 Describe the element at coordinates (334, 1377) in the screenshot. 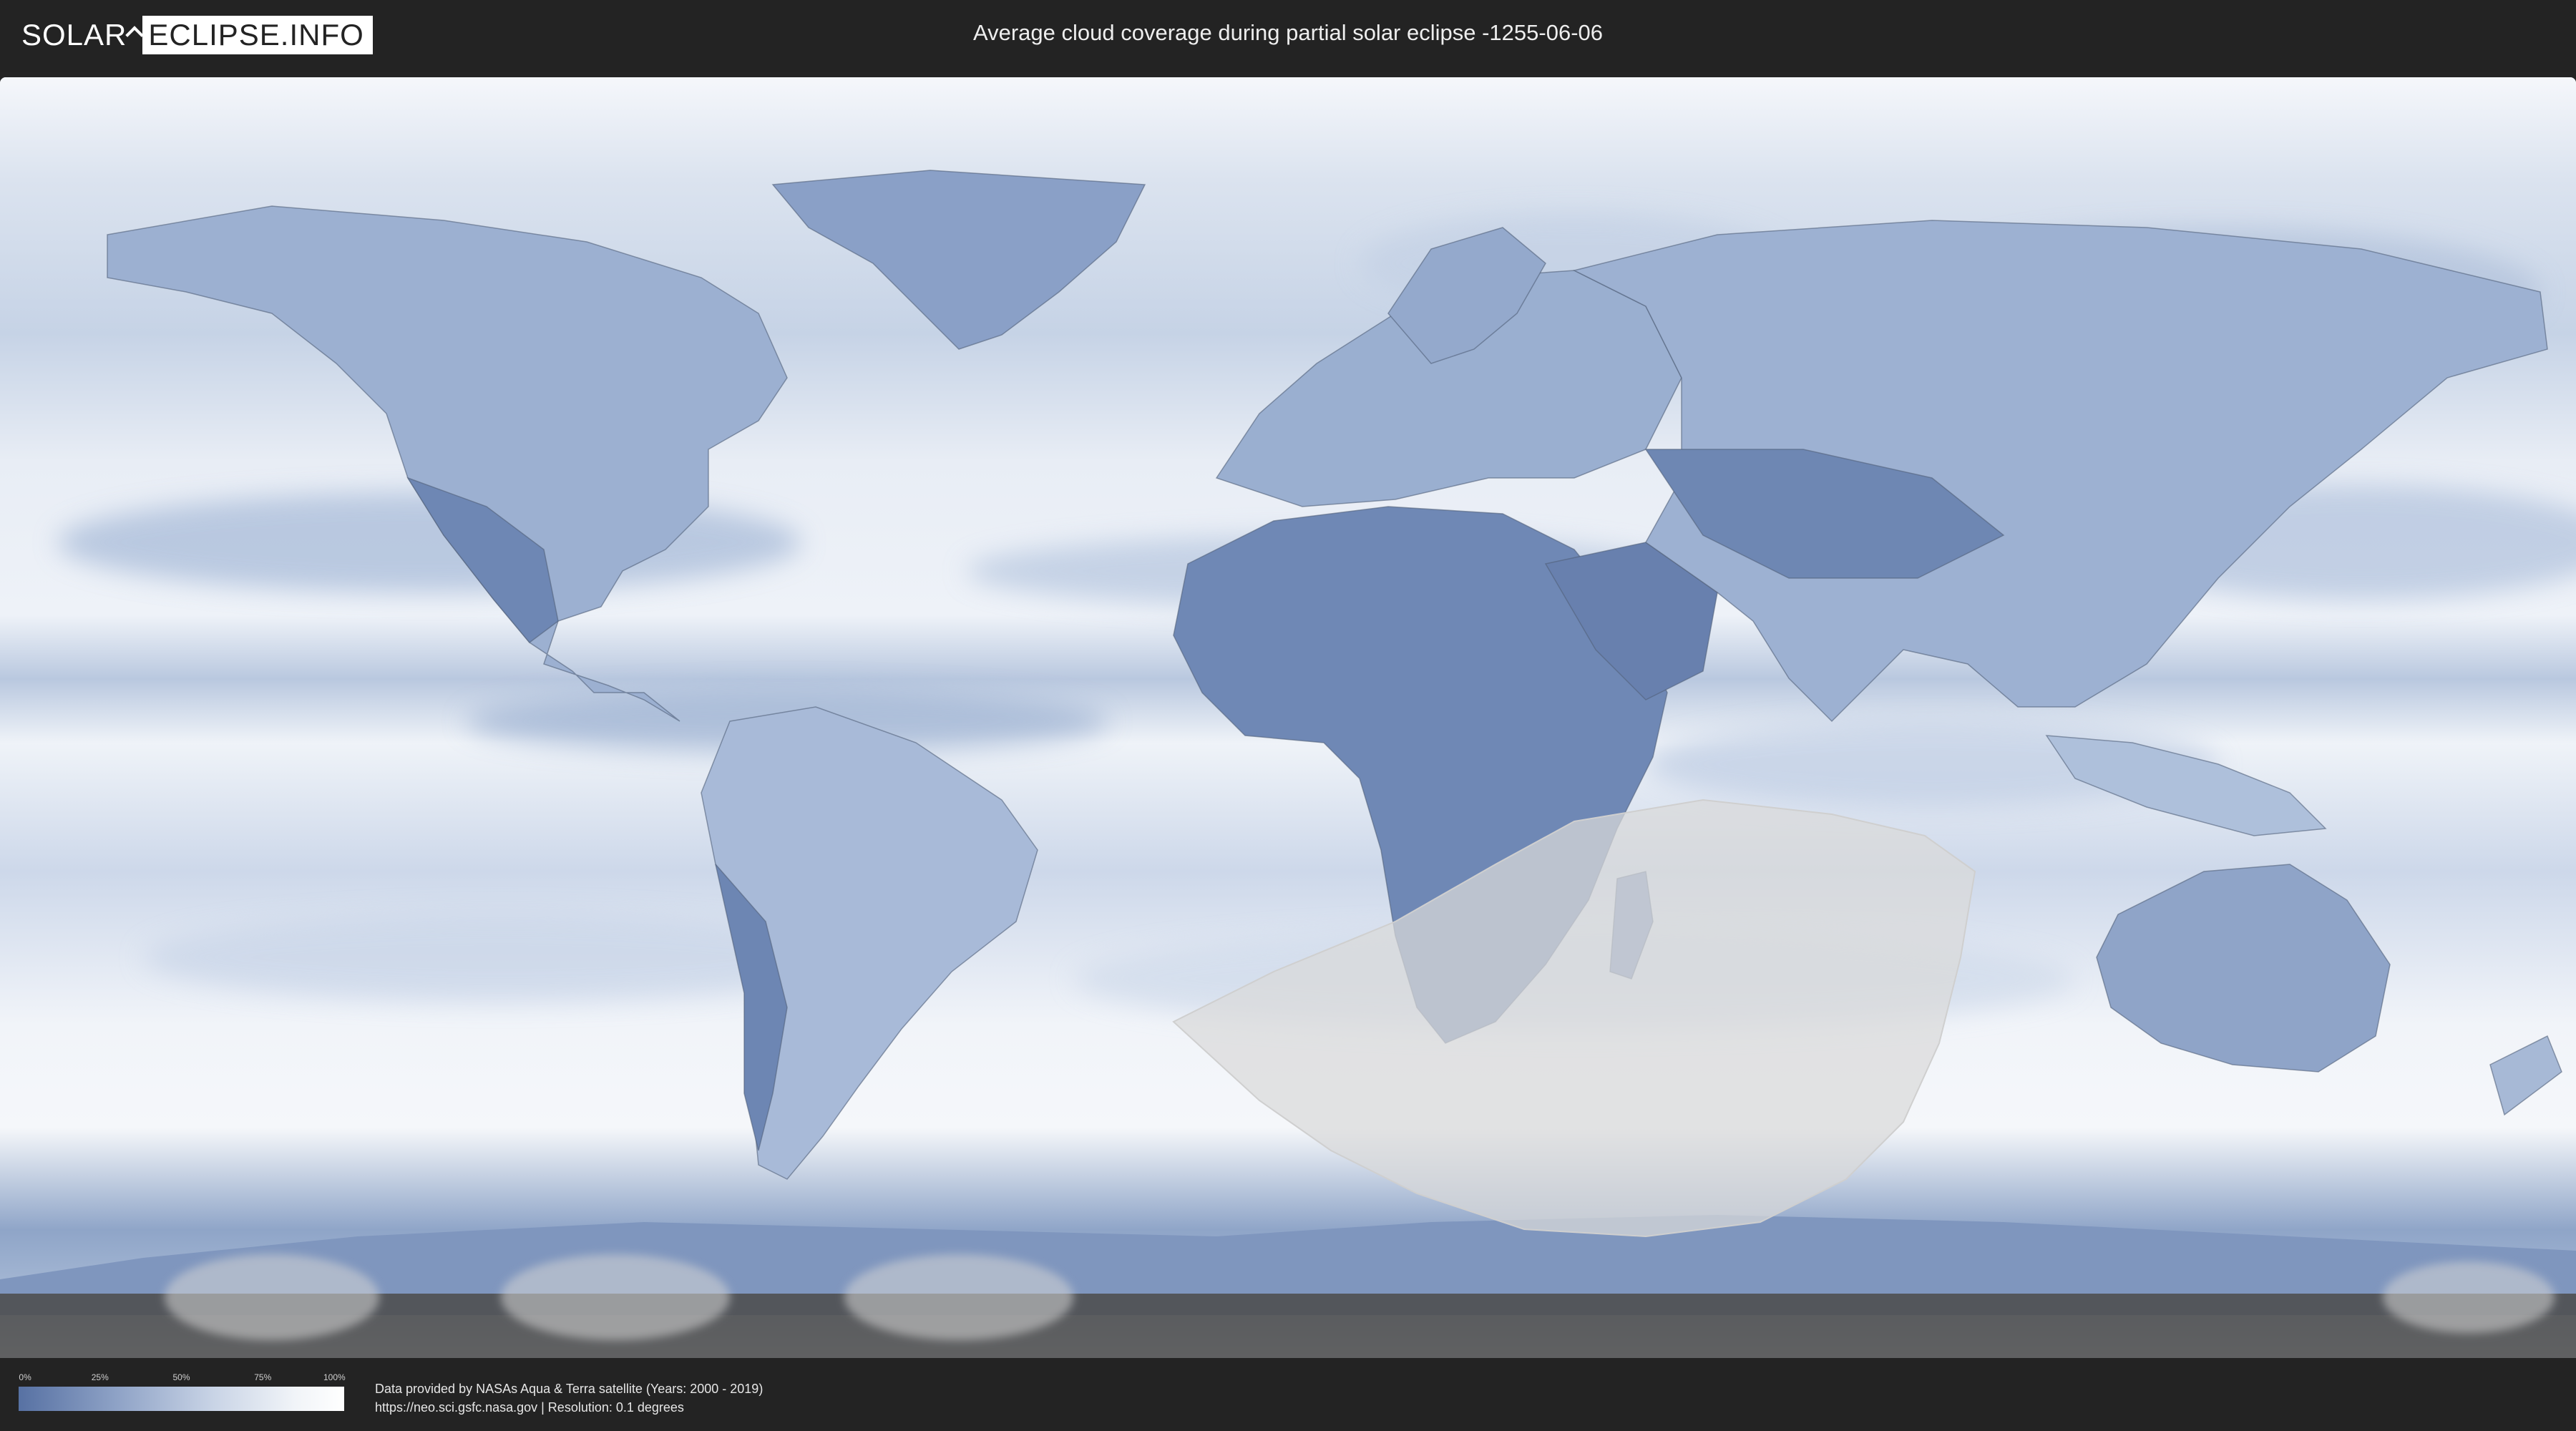

I see `legend-tick-label: 100%` at that location.